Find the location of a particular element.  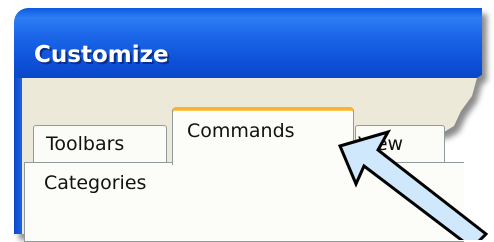

pointer-arrow-icon is located at coordinates (413, 184).